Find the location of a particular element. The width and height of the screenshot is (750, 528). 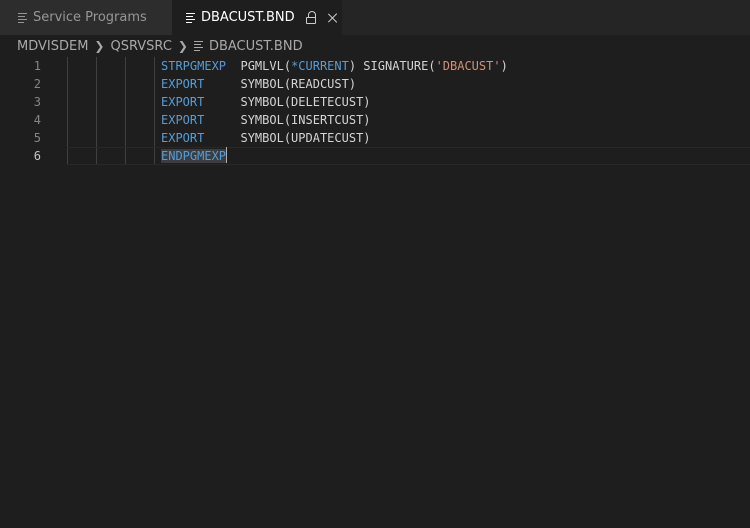

code-fragment: ) SIGNATURE( is located at coordinates (392, 66).